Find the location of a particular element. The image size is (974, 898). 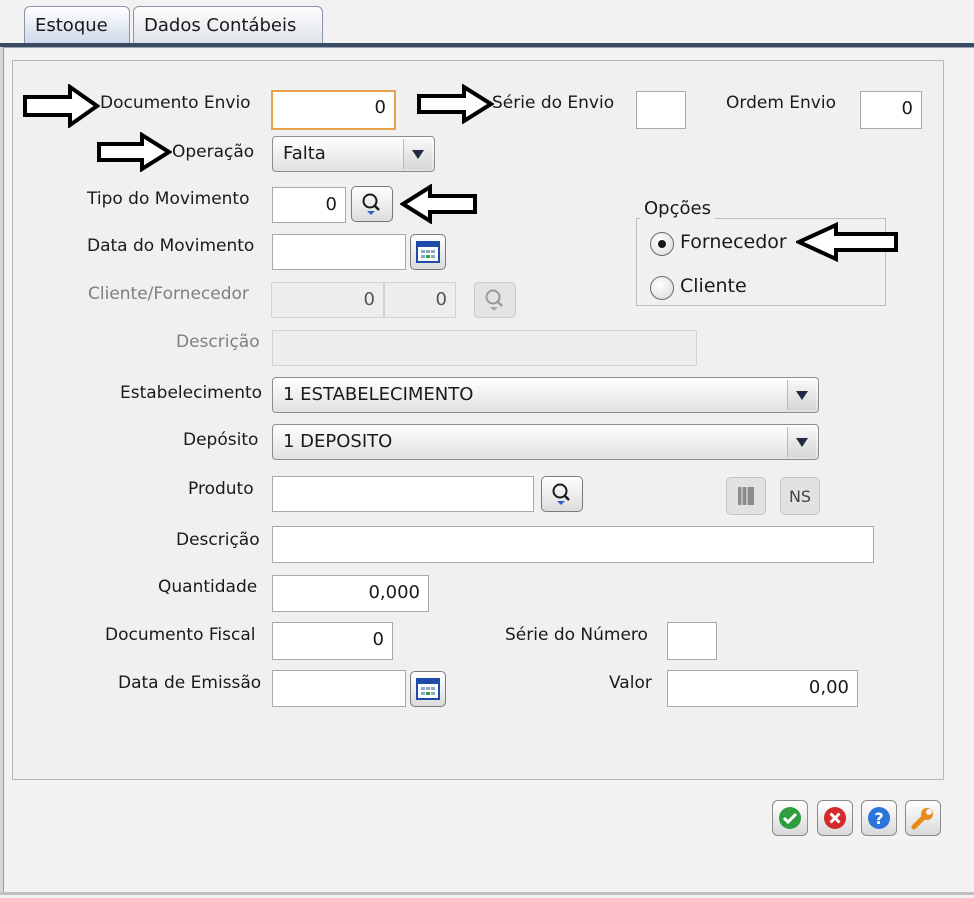

valor-label: Valor is located at coordinates (630, 683).